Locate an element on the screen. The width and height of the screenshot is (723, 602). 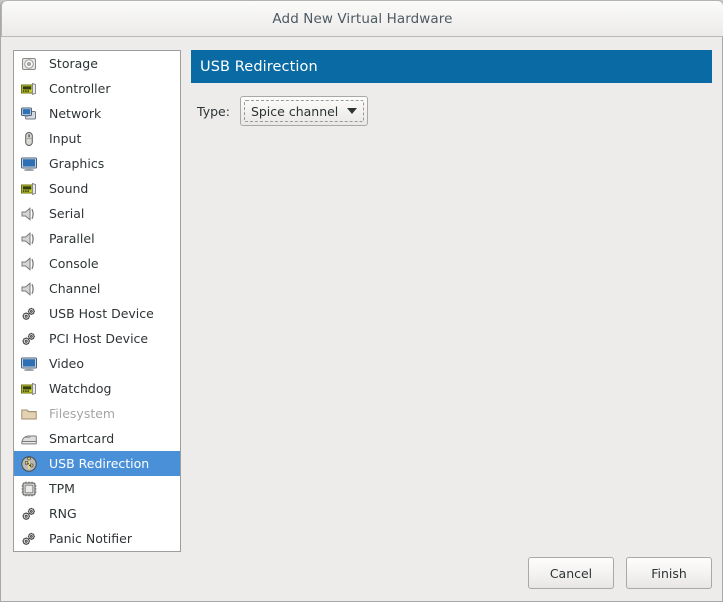
sidebar-item-label: PCI Host Device is located at coordinates (99, 338).